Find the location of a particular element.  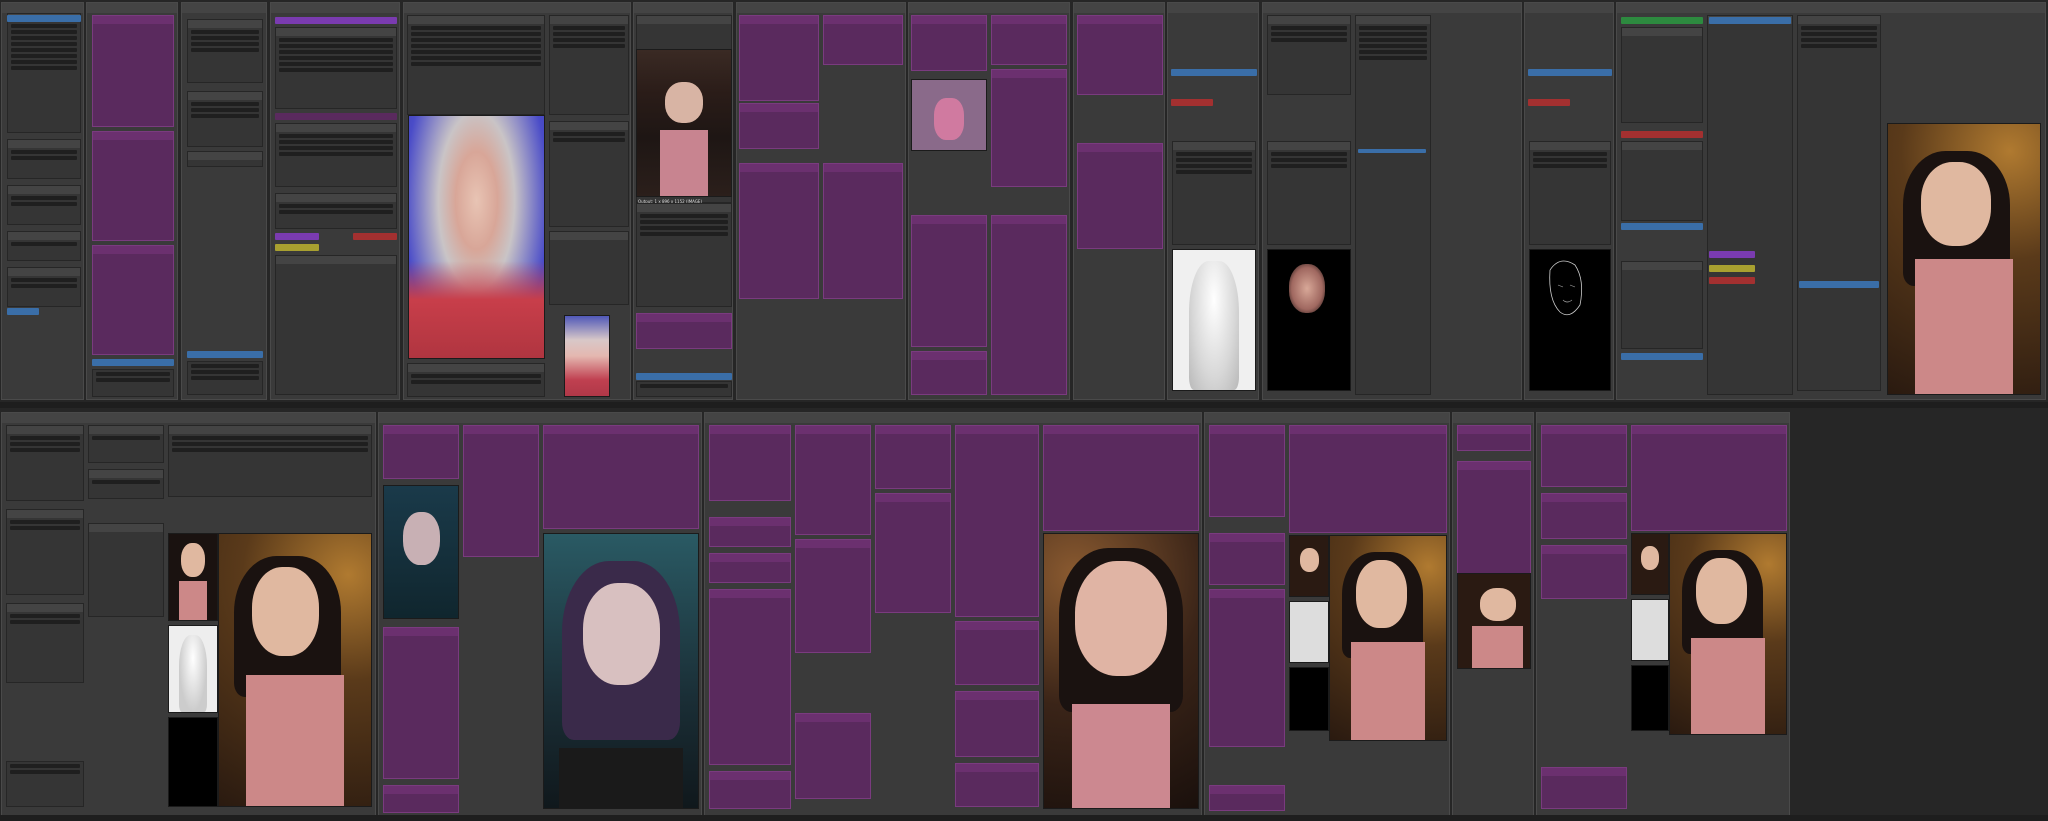

group-g2 is located at coordinates (132, 201).